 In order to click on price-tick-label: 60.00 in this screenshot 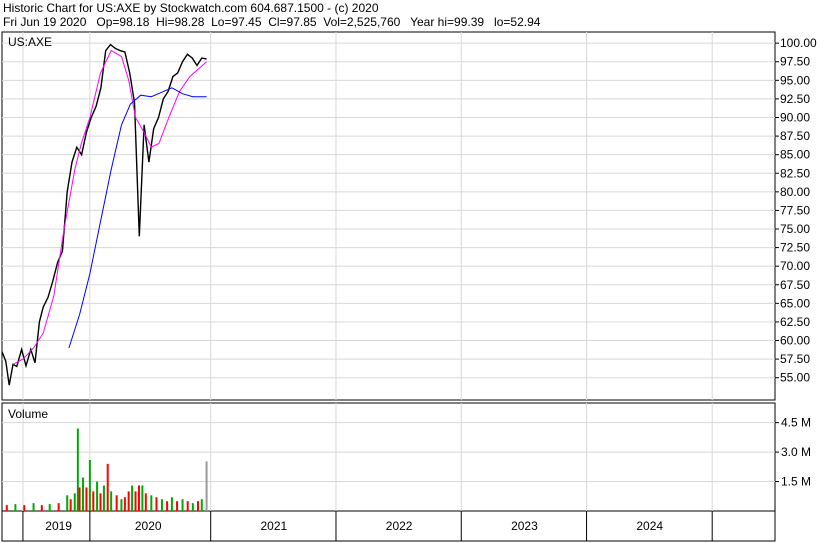, I will do `click(795, 341)`.